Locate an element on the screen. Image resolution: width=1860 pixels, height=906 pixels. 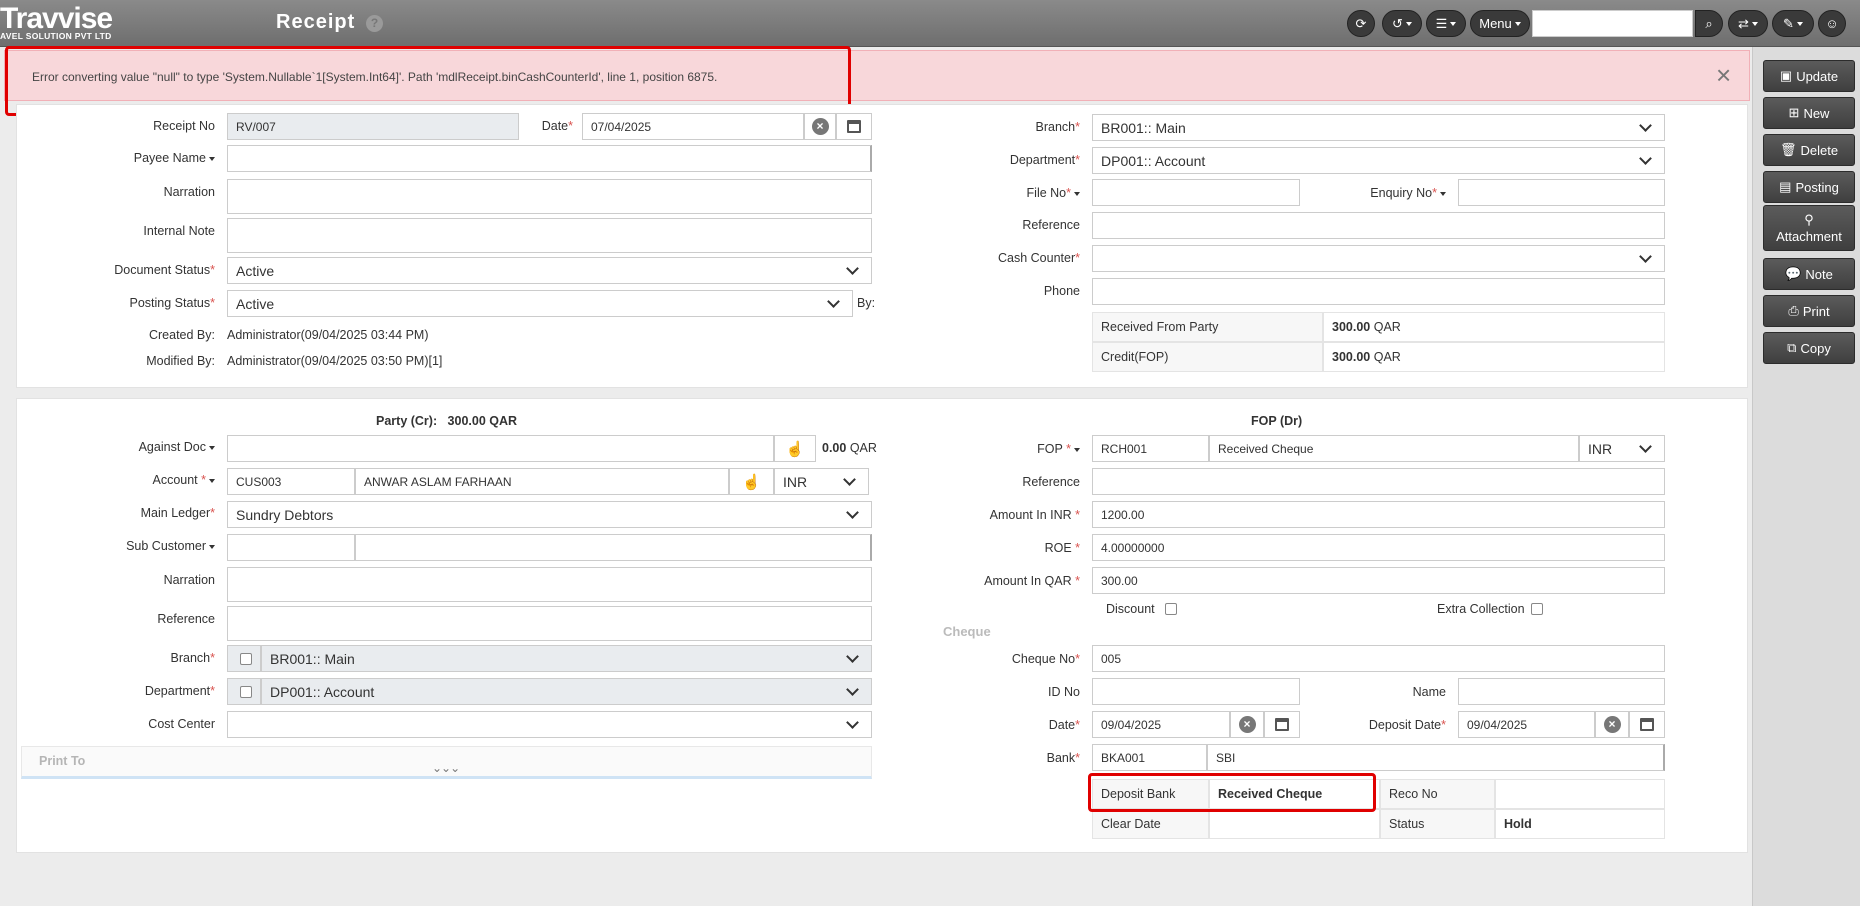
comment-icon: 💬 is located at coordinates (1793, 273).